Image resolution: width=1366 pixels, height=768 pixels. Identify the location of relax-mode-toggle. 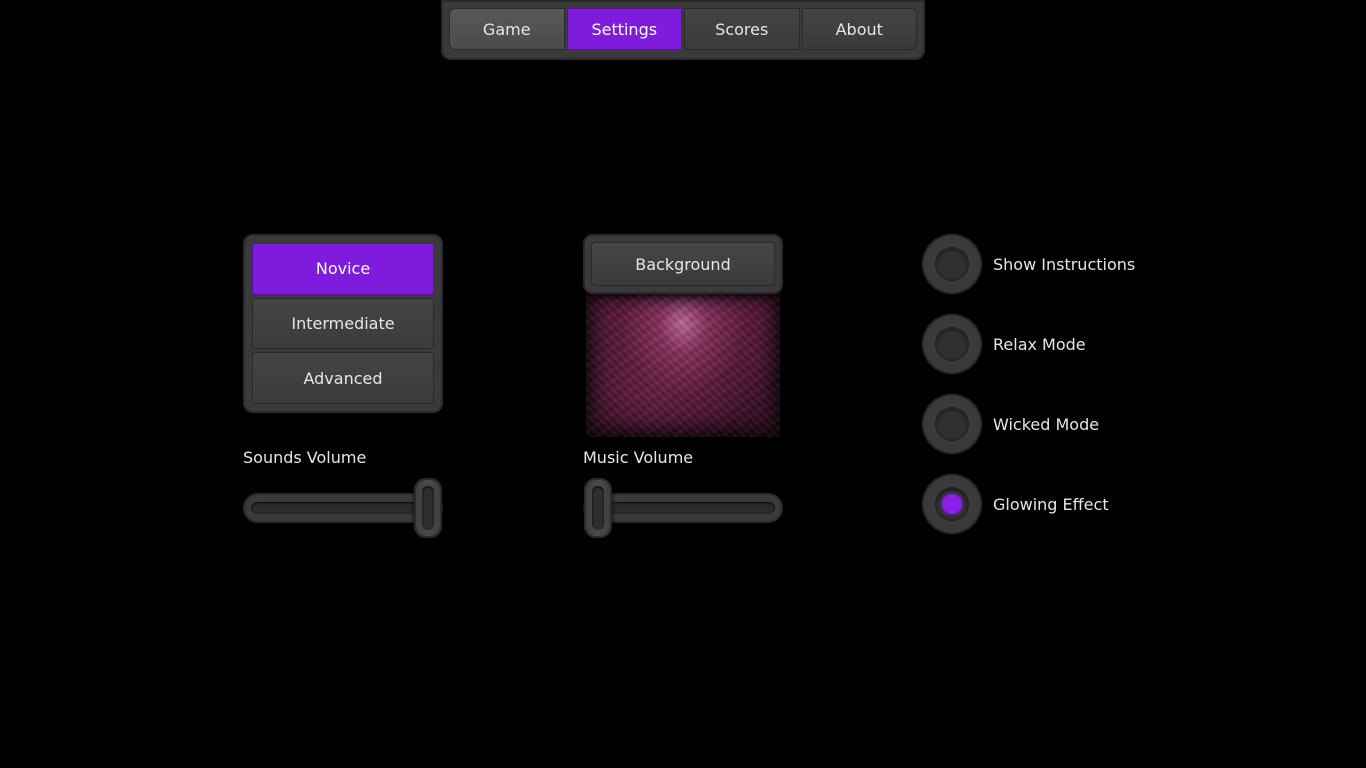
(952, 344).